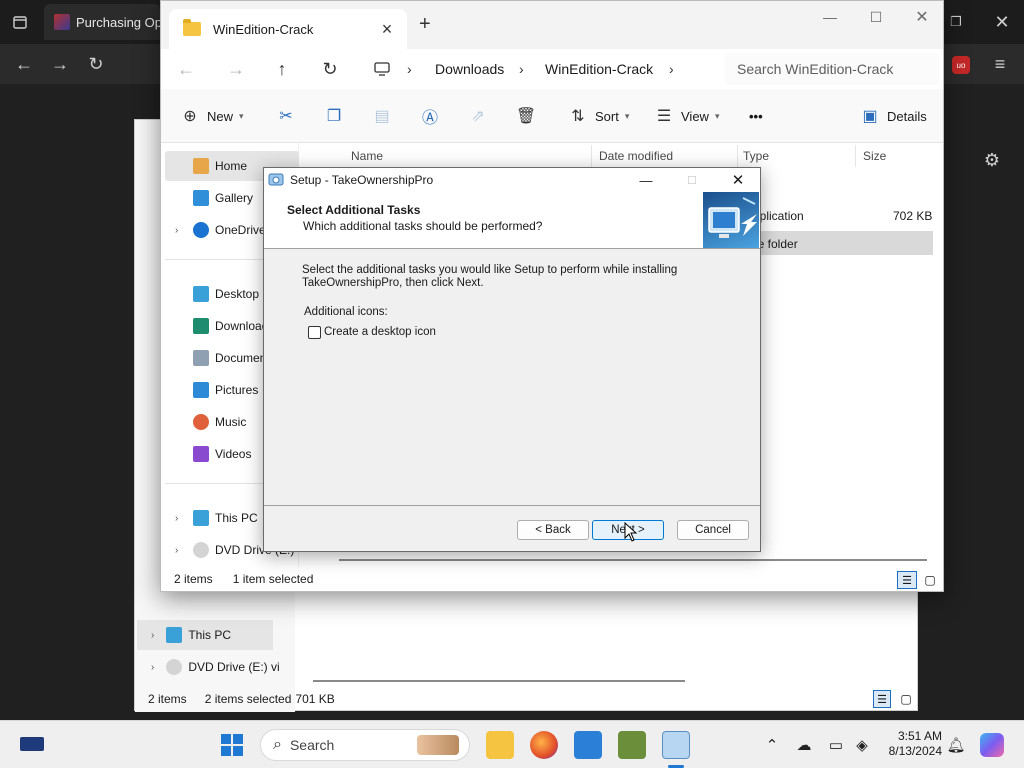 The height and width of the screenshot is (768, 1024). I want to click on back-button: < Back, so click(553, 530).